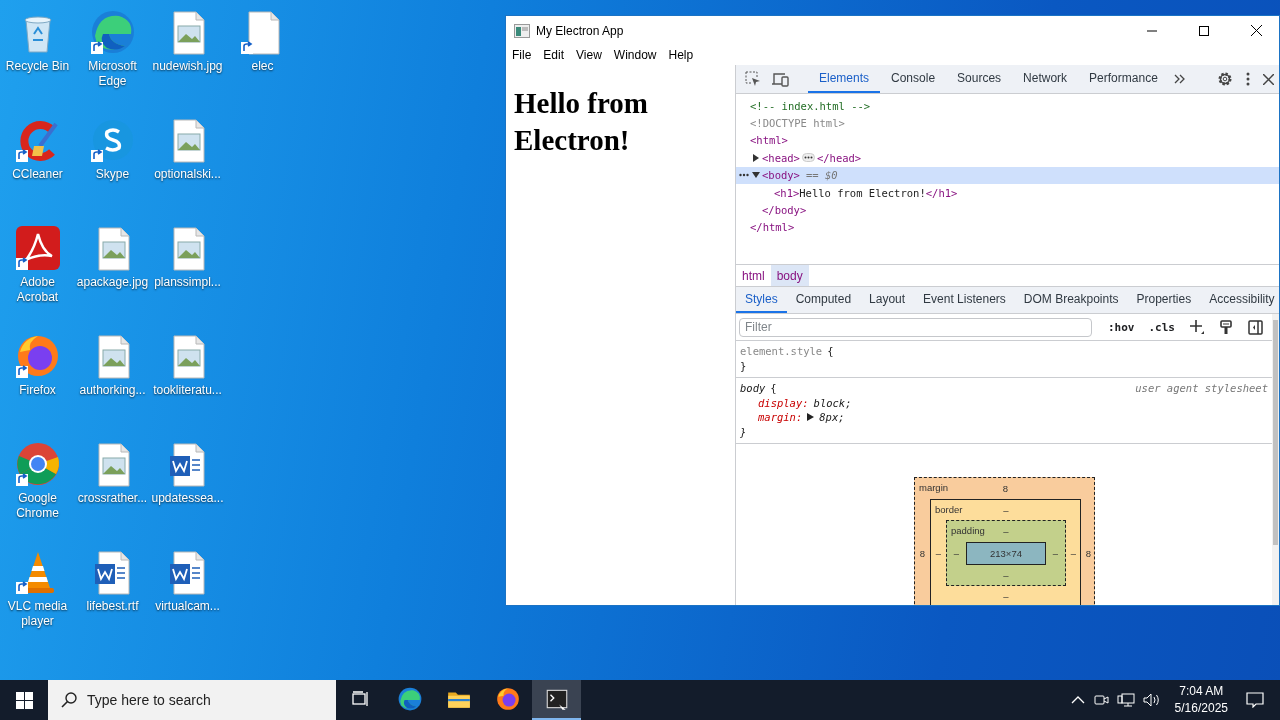 Image resolution: width=1280 pixels, height=720 pixels. Describe the element at coordinates (684, 55) in the screenshot. I see `menu-item: Help` at that location.